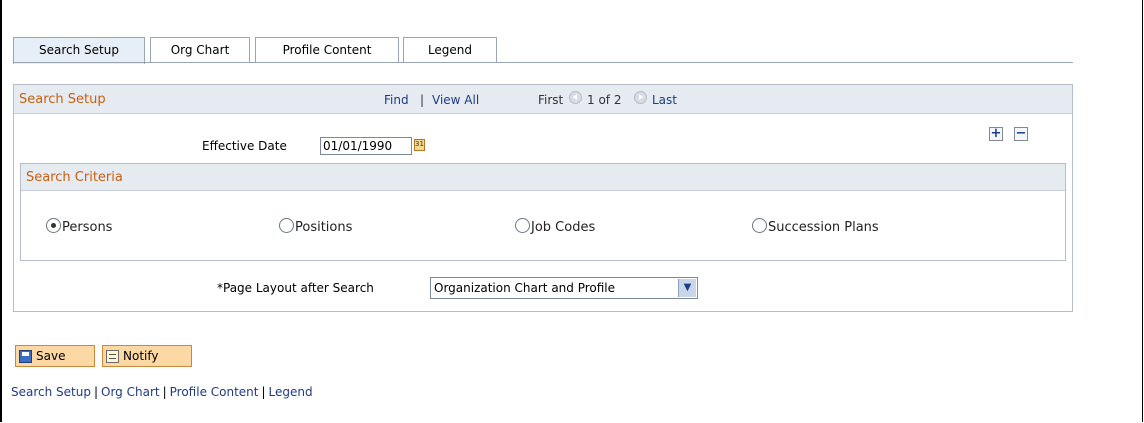  I want to click on notify-label: Notify, so click(141, 356).